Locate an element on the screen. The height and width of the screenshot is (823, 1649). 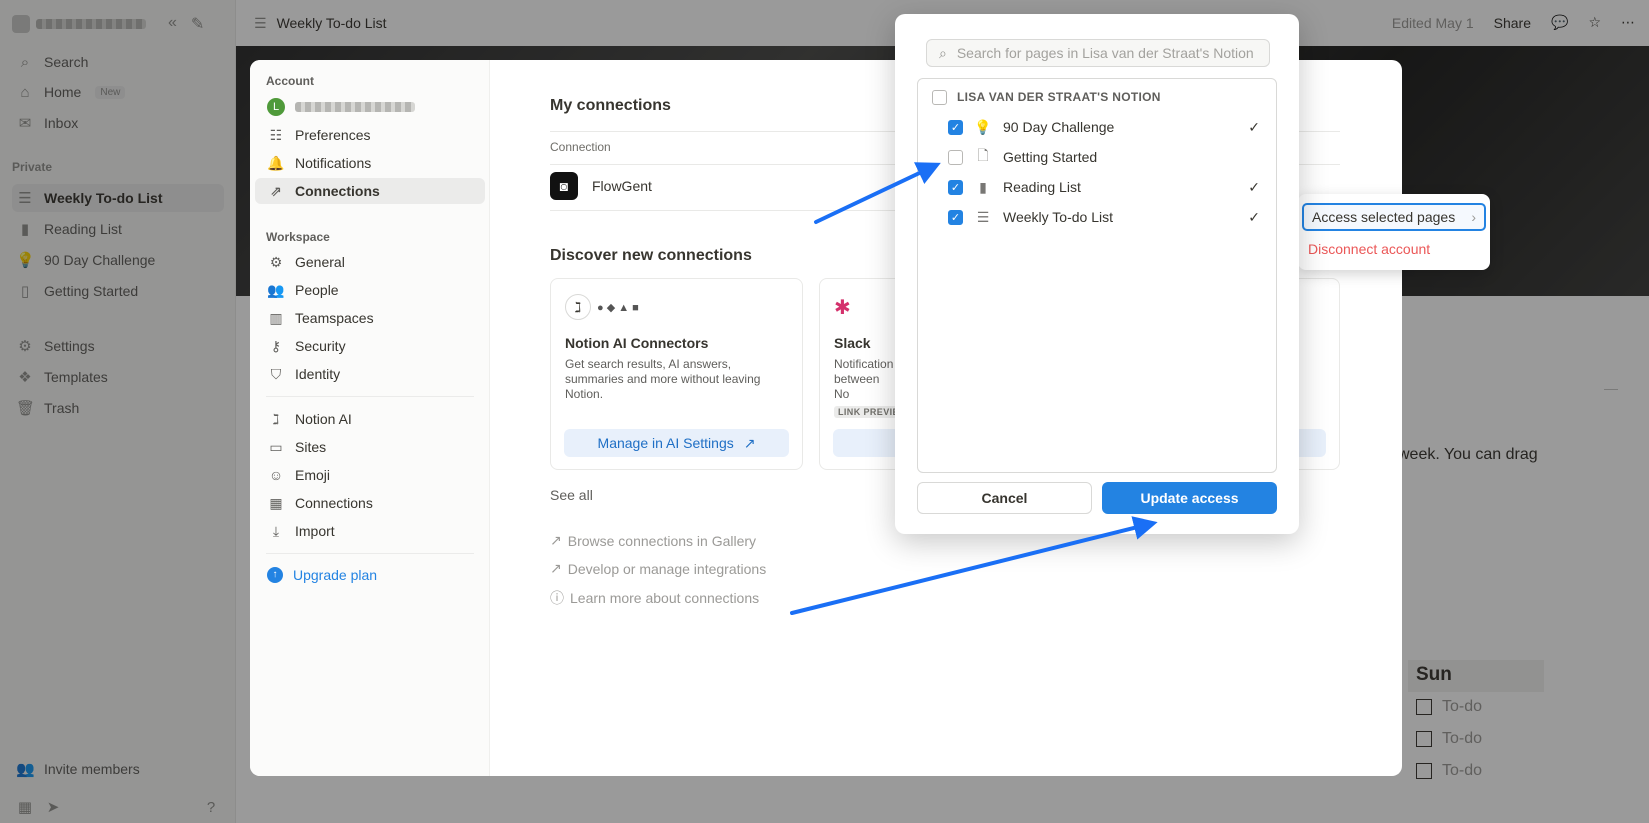
upgrade-icon: ↑ is located at coordinates (275, 575).